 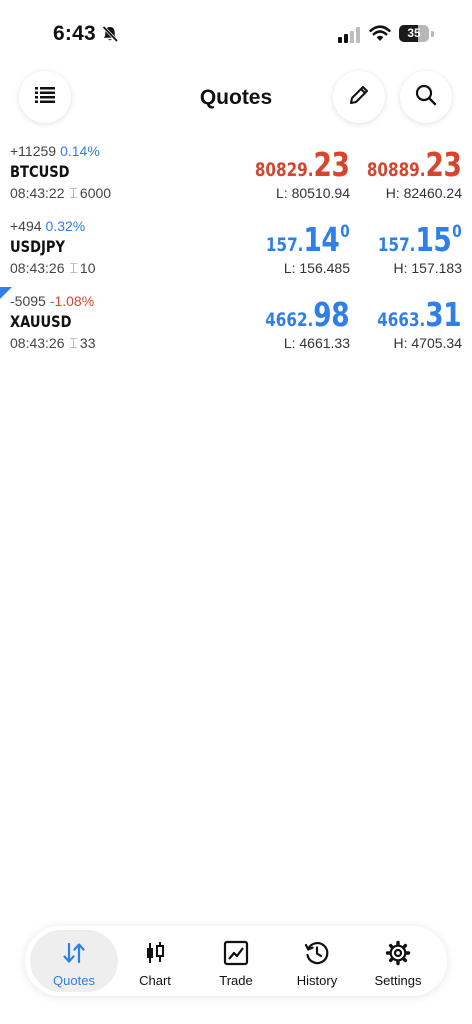 I want to click on history-clock-icon, so click(x=317, y=953).